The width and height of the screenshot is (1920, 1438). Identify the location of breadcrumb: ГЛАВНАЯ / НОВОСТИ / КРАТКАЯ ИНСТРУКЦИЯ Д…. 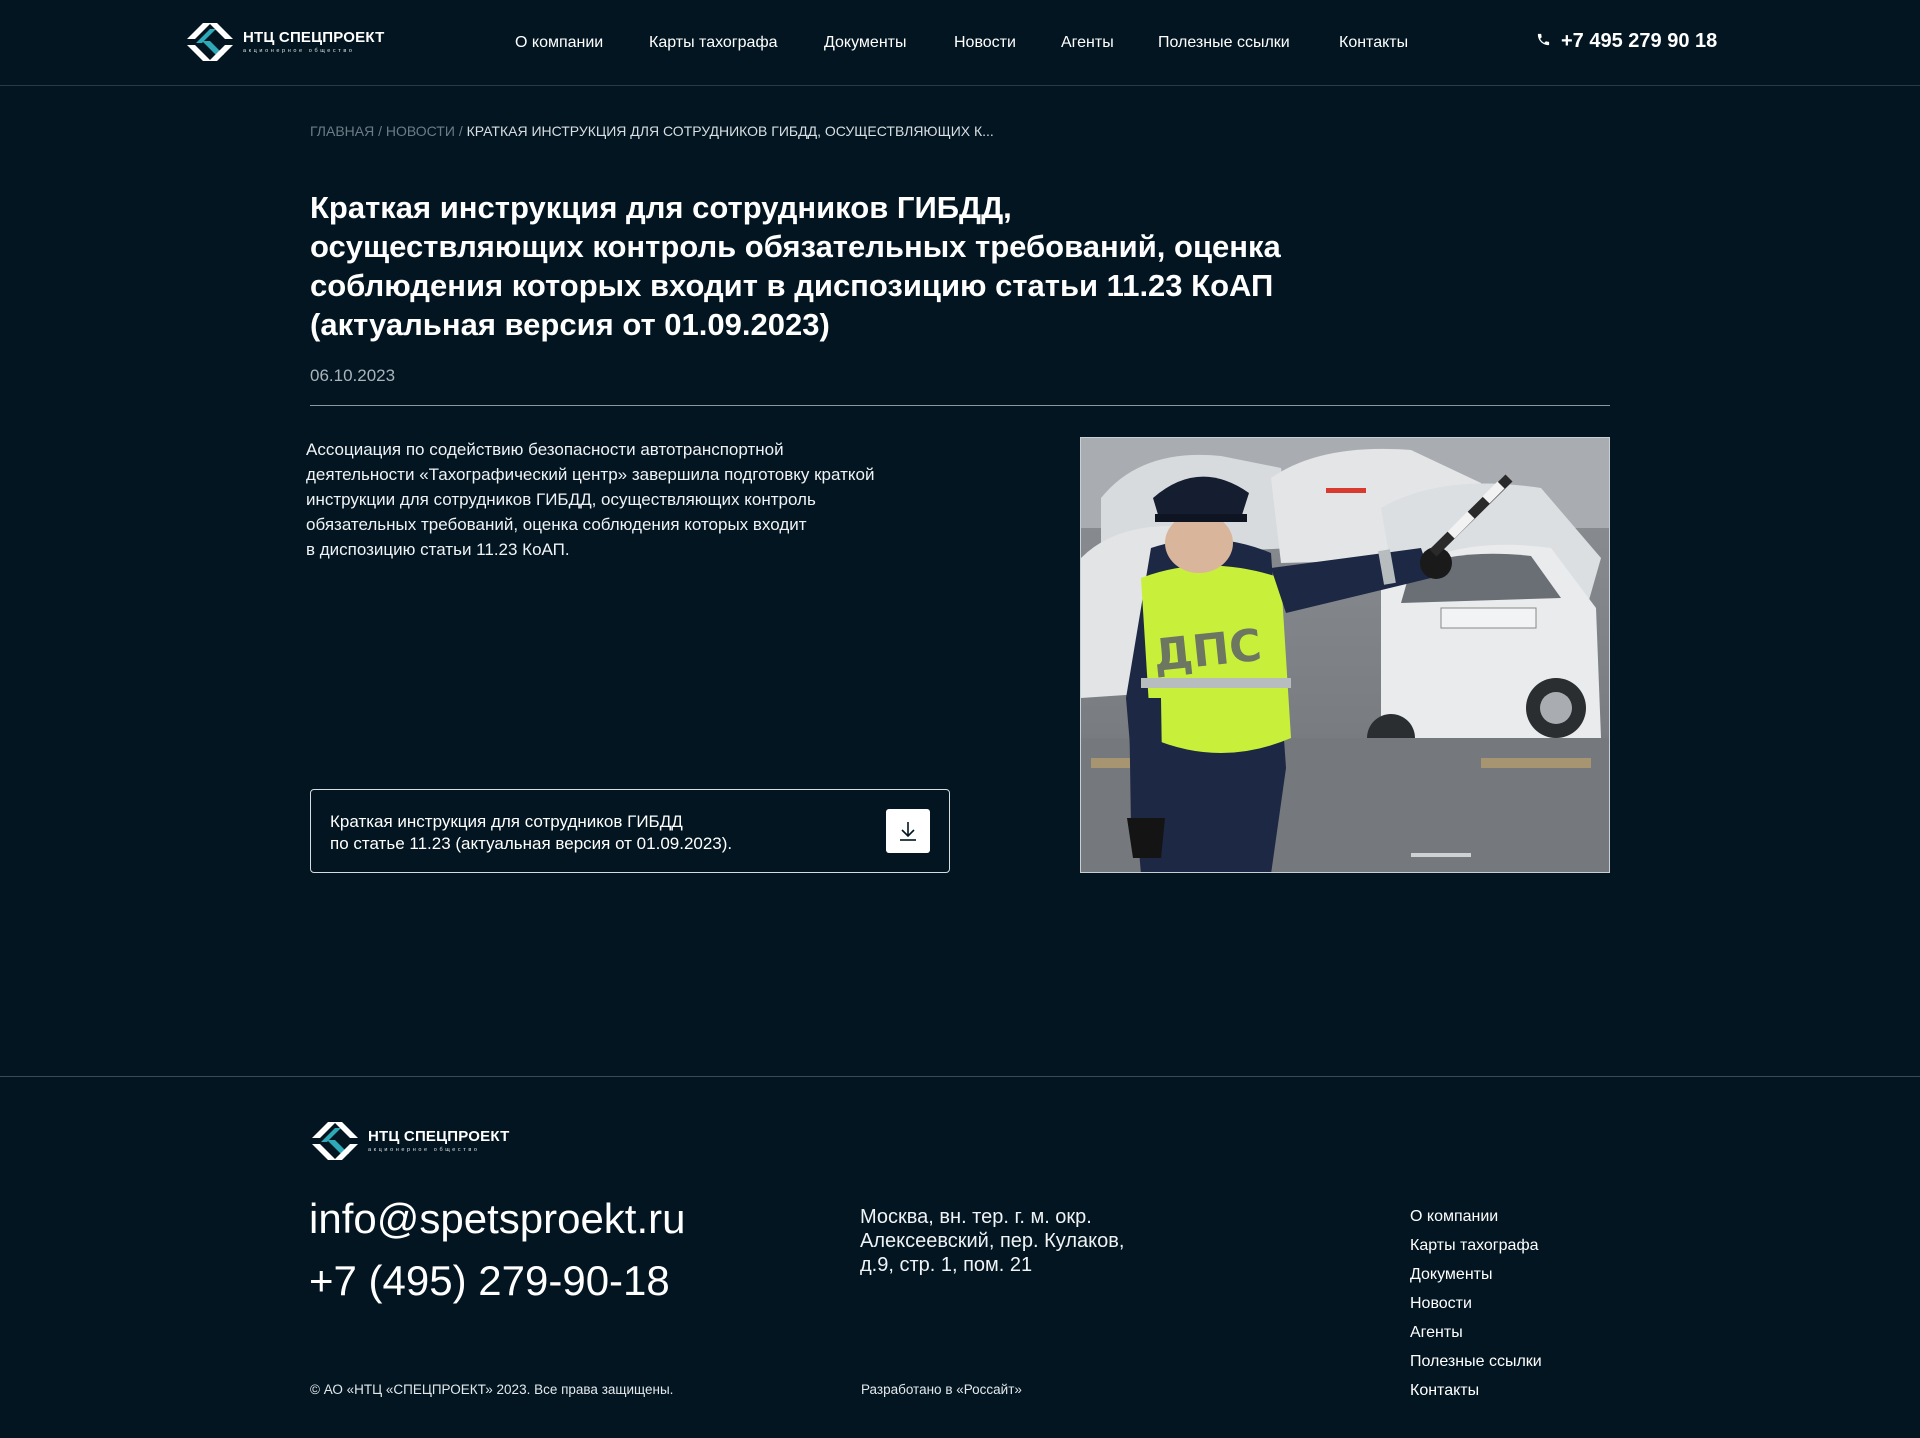
(652, 131).